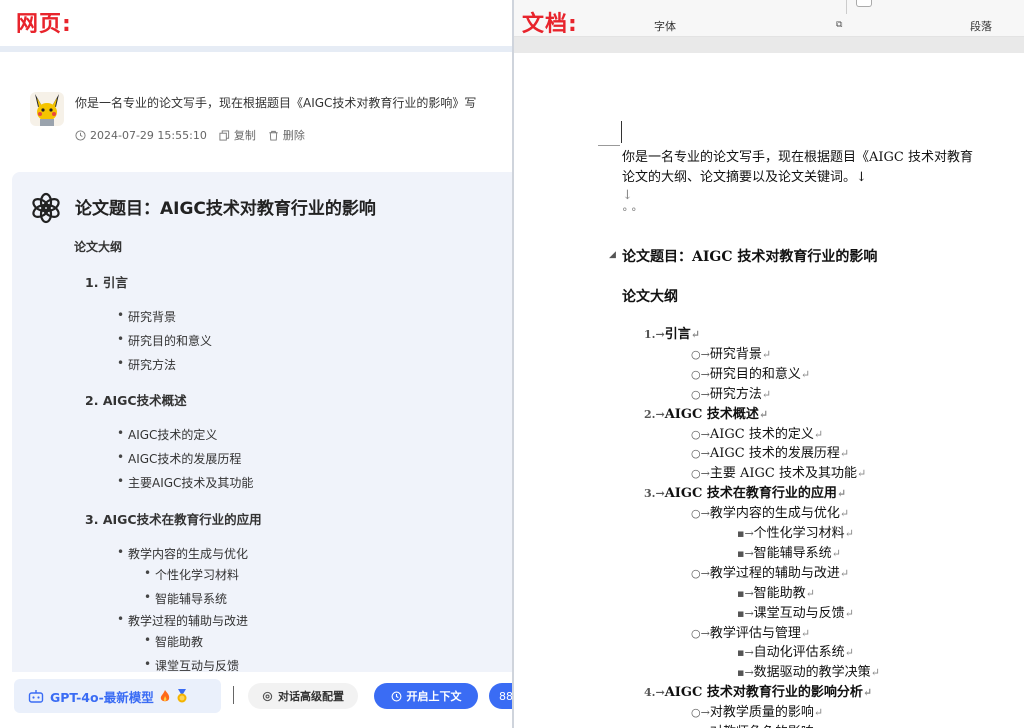 The width and height of the screenshot is (1024, 728). I want to click on ribbon-font-group: 字体, so click(665, 26).